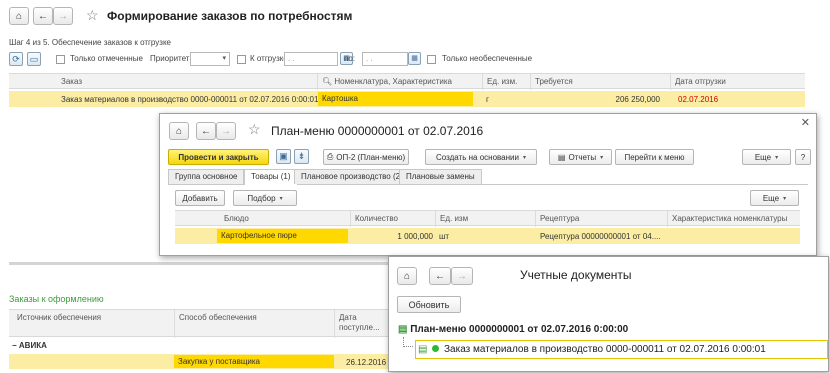 The width and height of the screenshot is (830, 373). Describe the element at coordinates (506, 82) in the screenshot. I see `col-unit: Ед. изм.` at that location.